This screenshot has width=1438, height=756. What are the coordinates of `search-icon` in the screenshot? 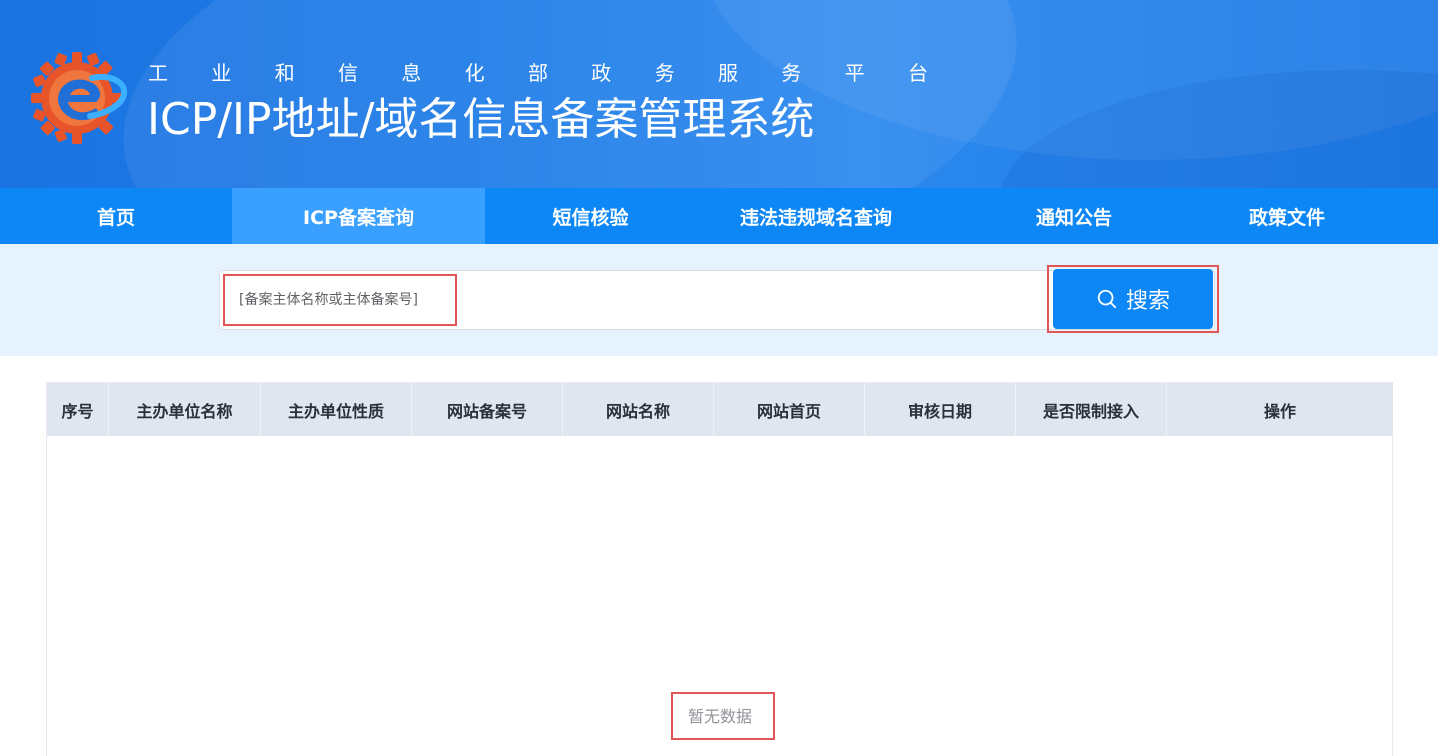 It's located at (1107, 299).